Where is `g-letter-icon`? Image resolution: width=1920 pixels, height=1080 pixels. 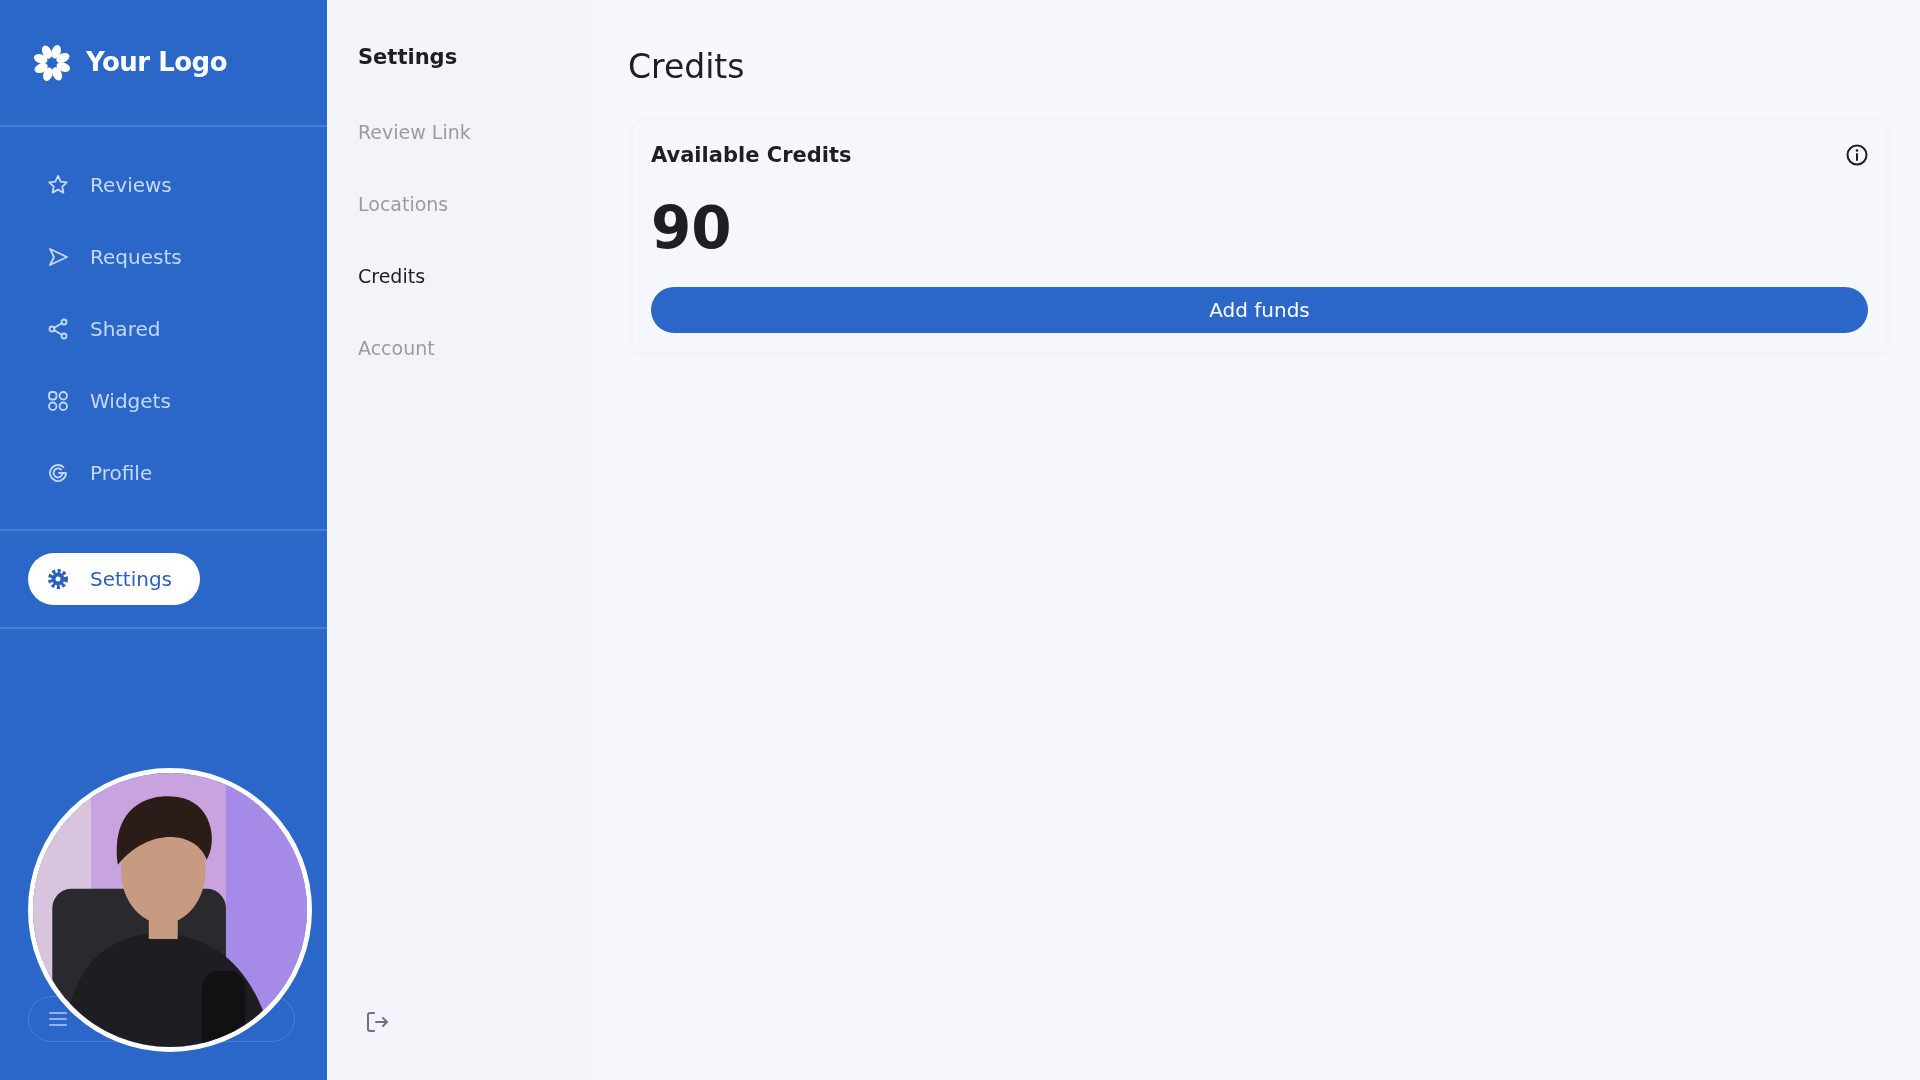 g-letter-icon is located at coordinates (58, 473).